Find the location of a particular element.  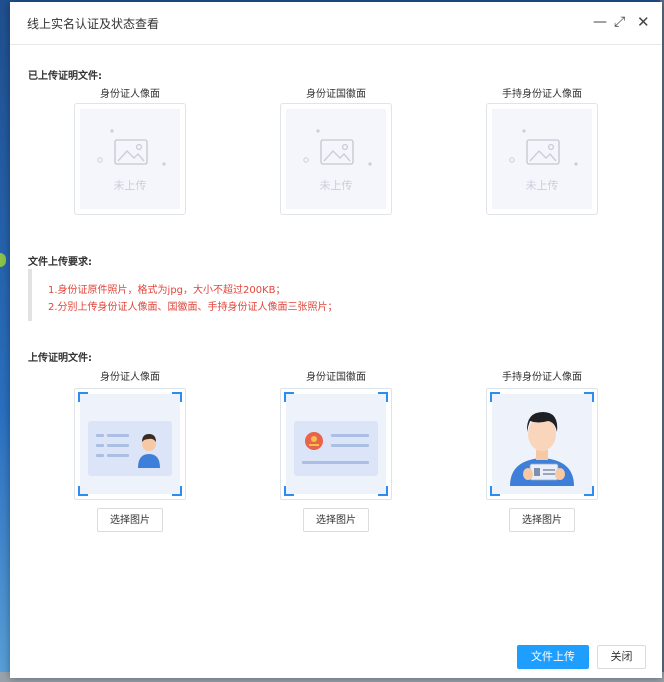

person-holding-id-icon is located at coordinates (542, 449).